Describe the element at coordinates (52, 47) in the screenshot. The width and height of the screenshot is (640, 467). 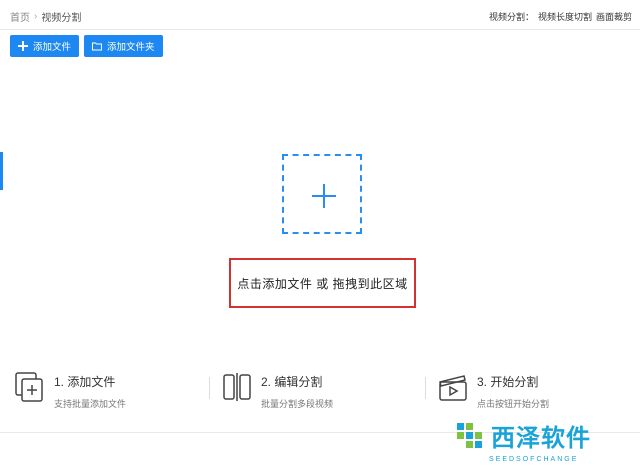
I see `add-file-label: 添加文件` at that location.